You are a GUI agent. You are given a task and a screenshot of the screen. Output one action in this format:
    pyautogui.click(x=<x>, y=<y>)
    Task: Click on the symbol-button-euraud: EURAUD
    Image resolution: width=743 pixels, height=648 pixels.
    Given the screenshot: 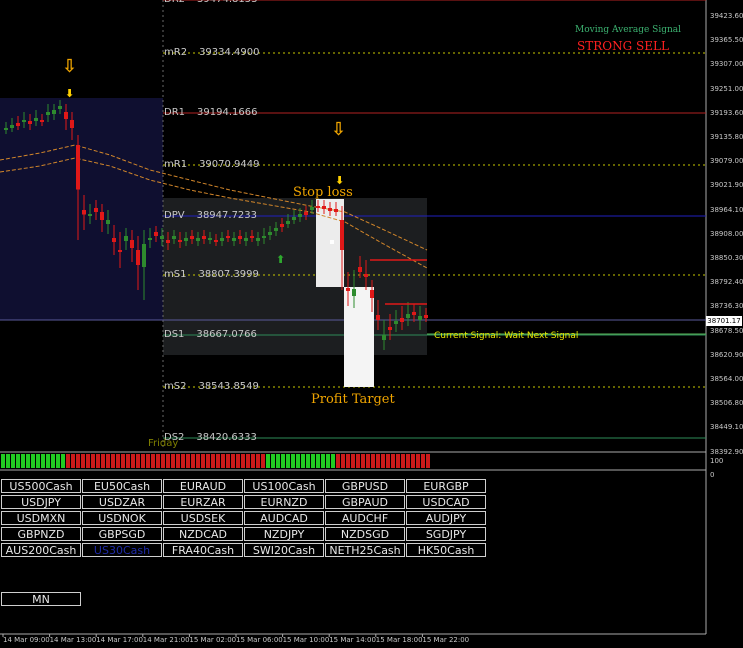 What is the action you would take?
    pyautogui.click(x=203, y=486)
    